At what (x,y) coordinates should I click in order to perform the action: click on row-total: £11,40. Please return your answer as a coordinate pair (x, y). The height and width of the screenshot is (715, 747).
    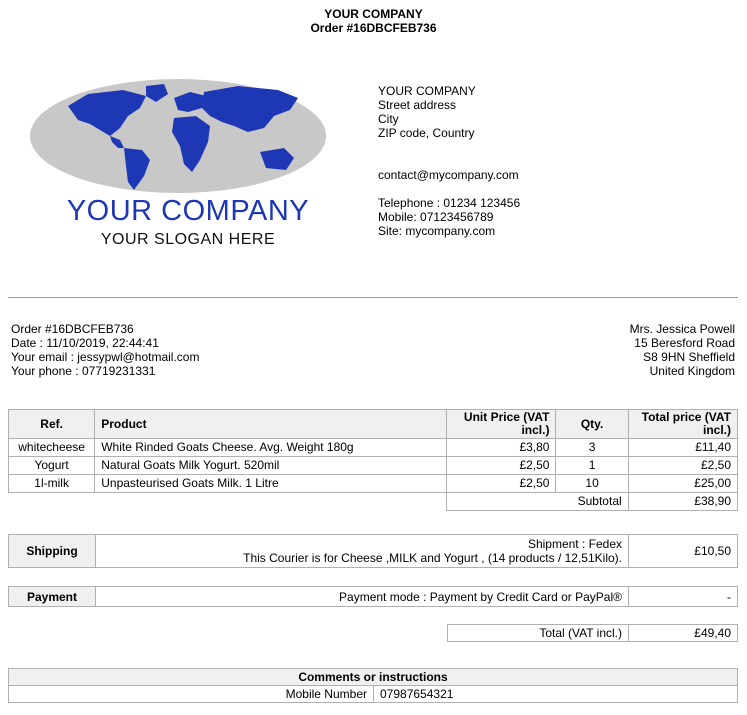
    Looking at the image, I should click on (683, 447).